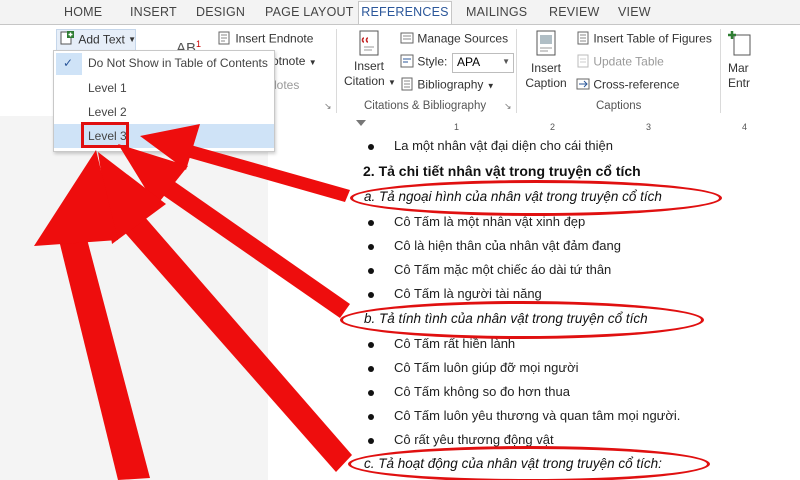 The height and width of the screenshot is (480, 800). Describe the element at coordinates (583, 39) in the screenshot. I see `table-of-figures-icon` at that location.